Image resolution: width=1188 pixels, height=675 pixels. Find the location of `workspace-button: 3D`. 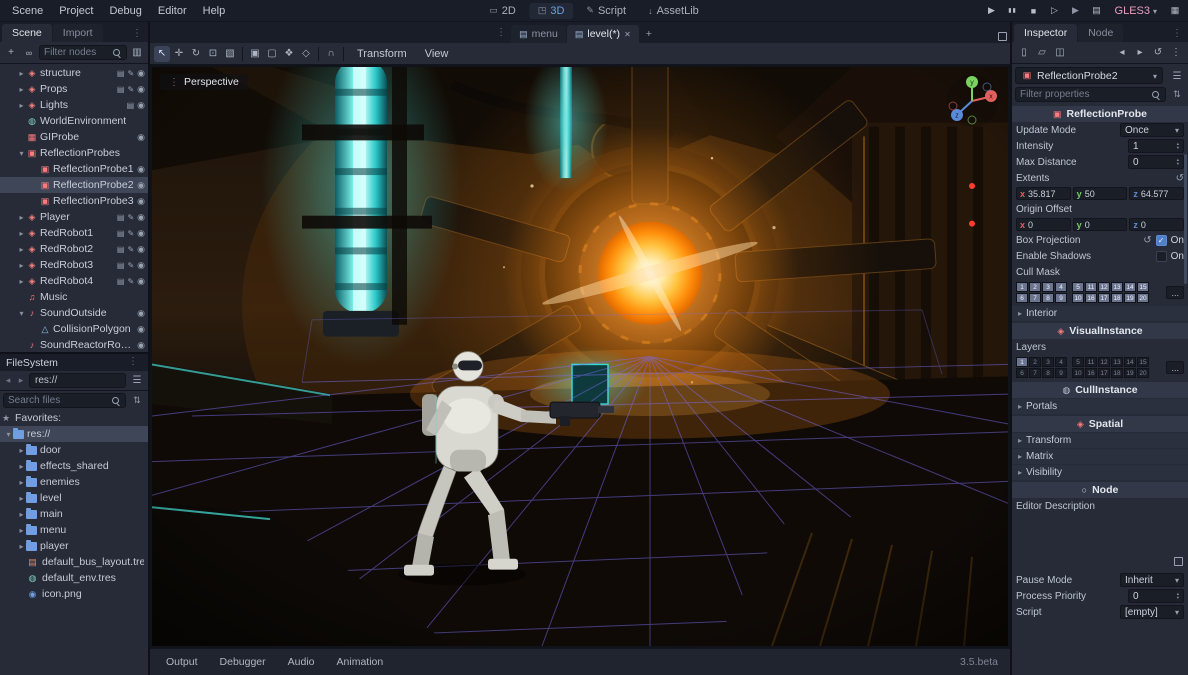

workspace-button: 3D is located at coordinates (551, 10).